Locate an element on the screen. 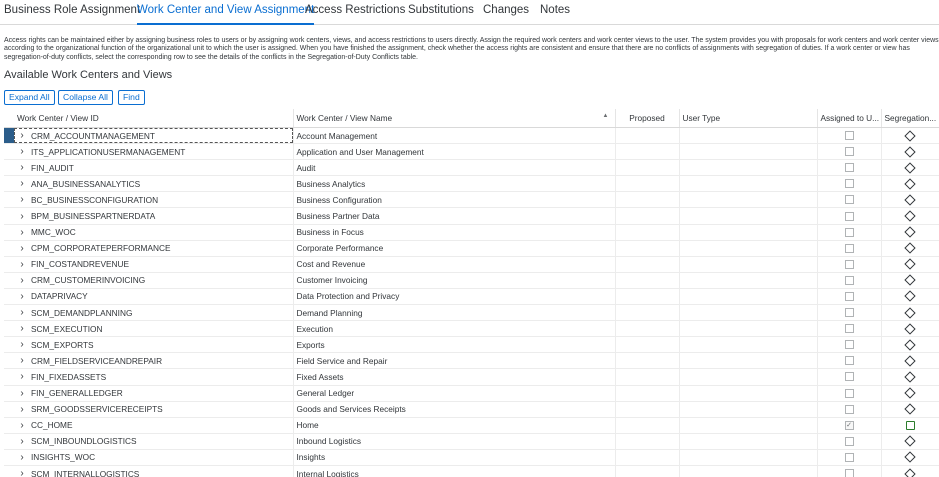 Image resolution: width=939 pixels, height=477 pixels. table-row: › SCM_DEMANDPLANNING Demand Planning is located at coordinates (471, 313).